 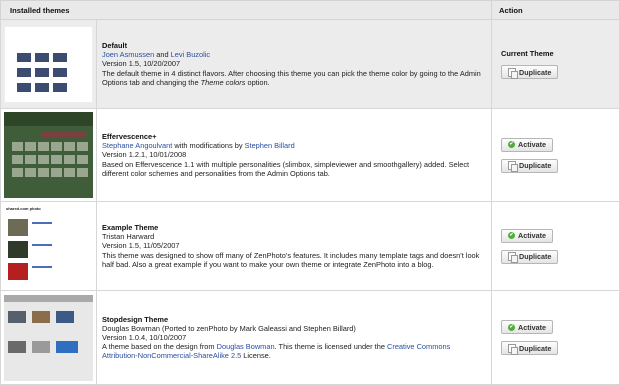 I want to click on author-link: Levi Buzolic, so click(x=190, y=54).